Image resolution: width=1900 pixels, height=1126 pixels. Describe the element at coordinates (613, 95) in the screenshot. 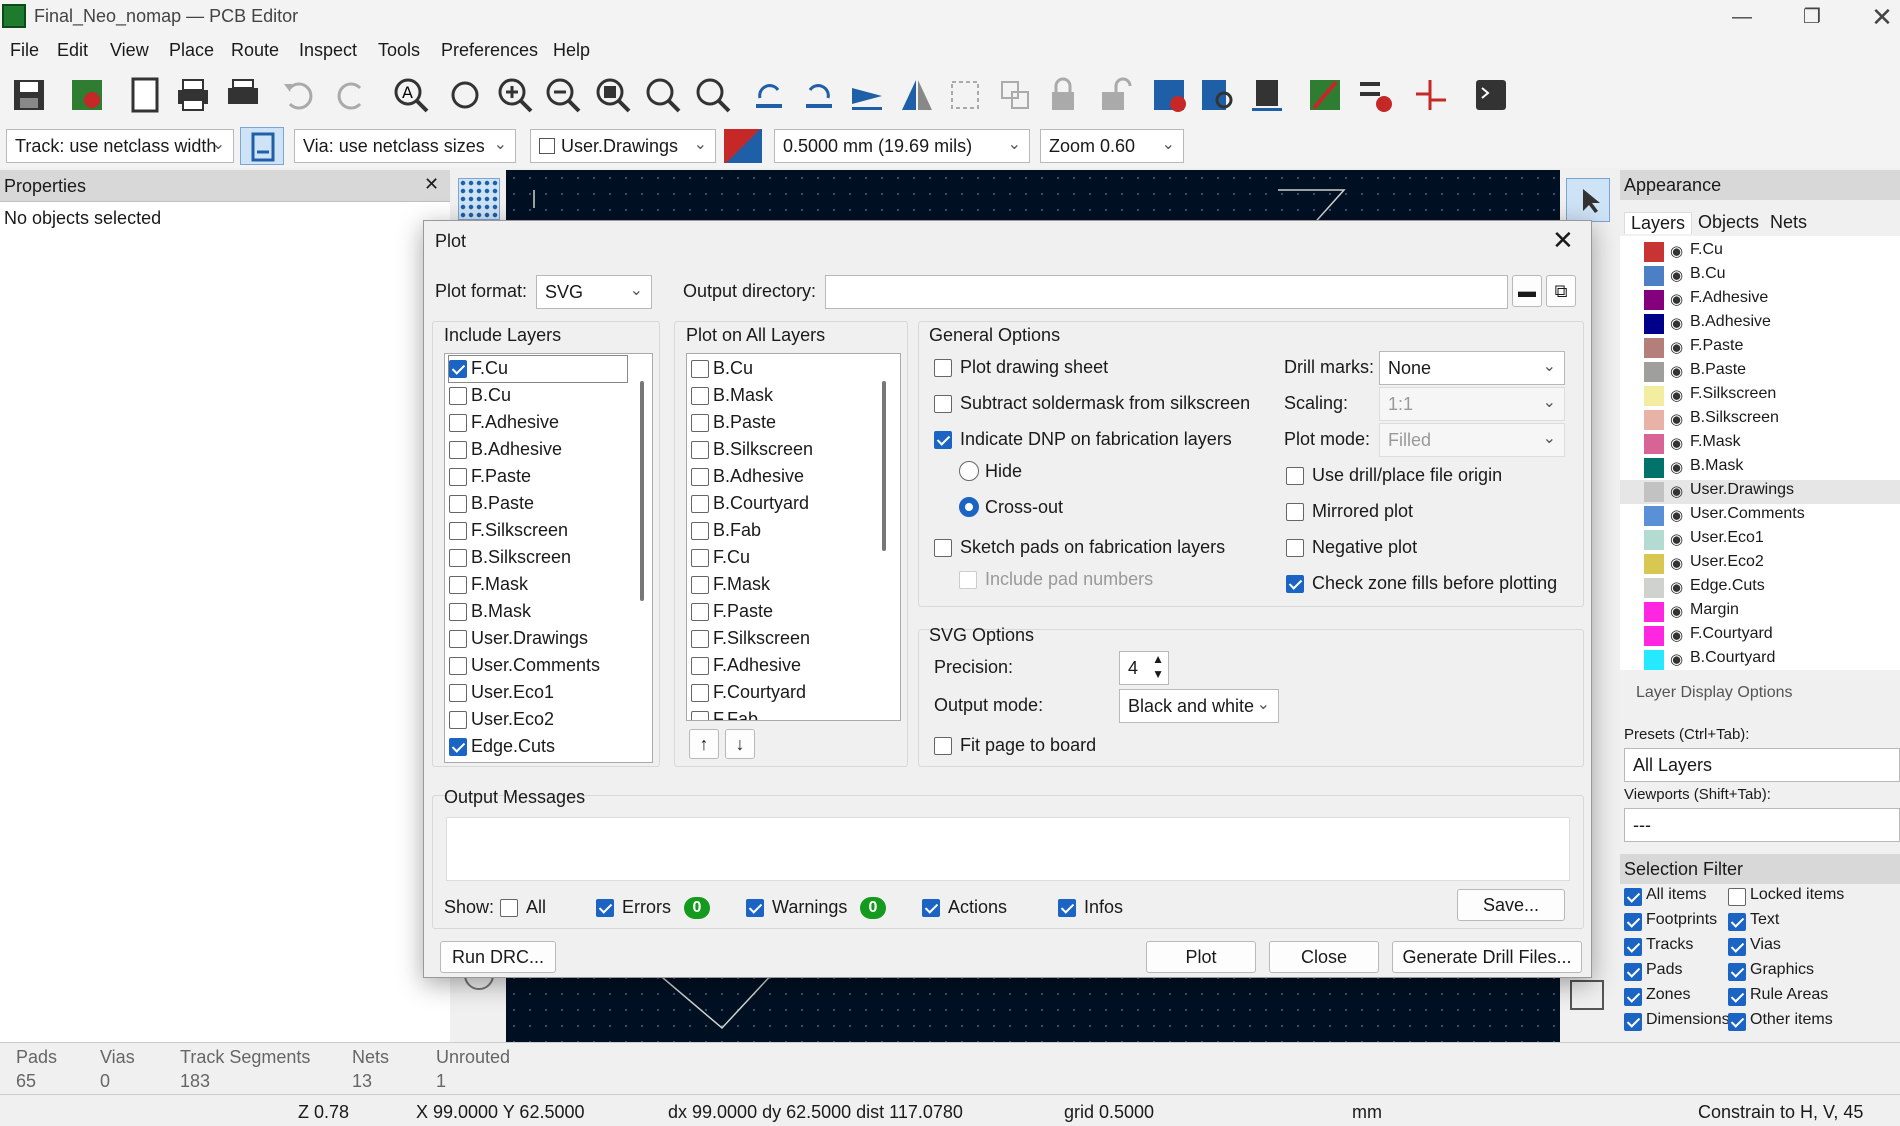

I see `zoom-fit-icon` at that location.